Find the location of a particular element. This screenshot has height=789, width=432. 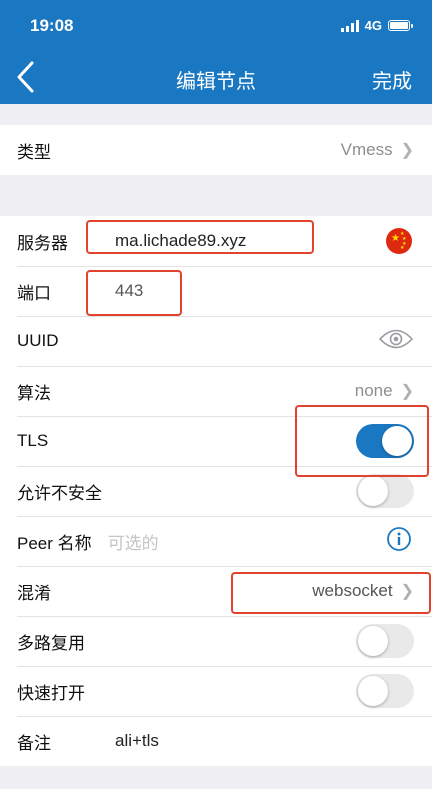

remark-label: 备注 is located at coordinates (34, 743).